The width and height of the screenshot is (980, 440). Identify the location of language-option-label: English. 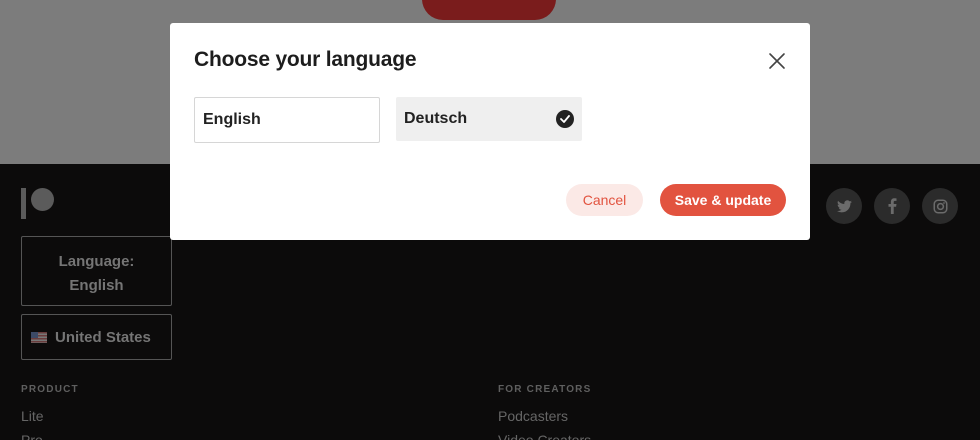
(232, 119).